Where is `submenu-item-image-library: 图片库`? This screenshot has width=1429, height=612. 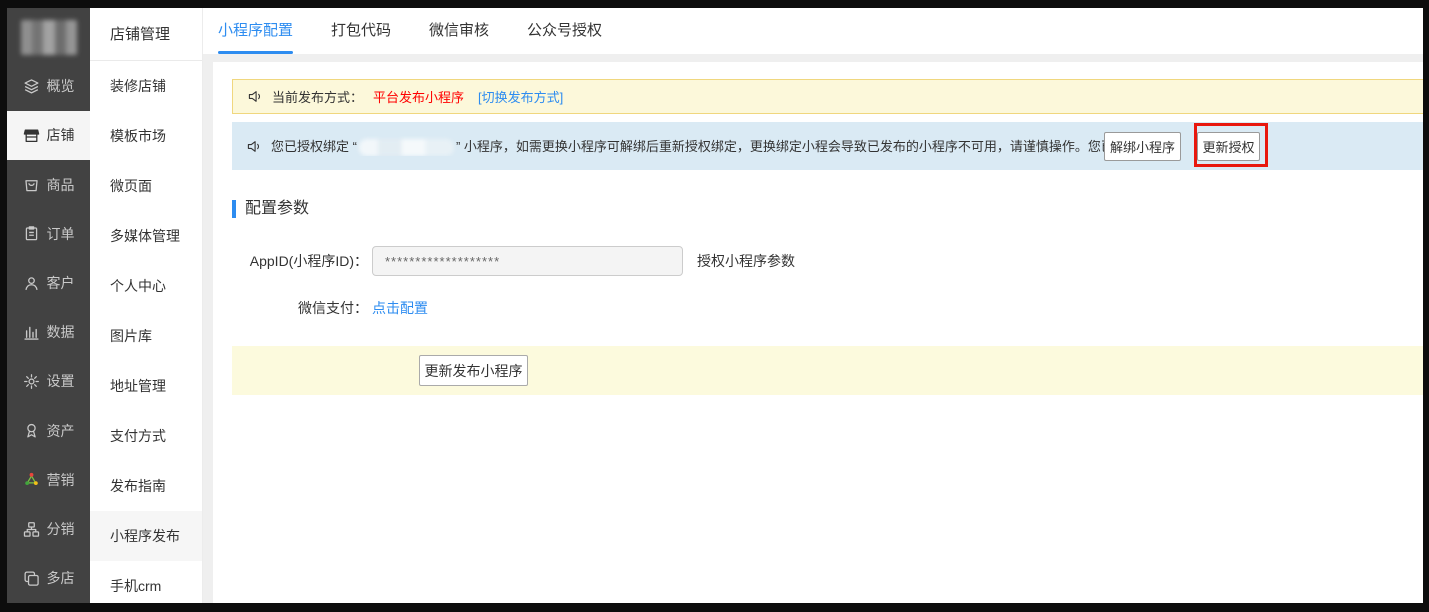
submenu-item-image-library: 图片库 is located at coordinates (146, 336).